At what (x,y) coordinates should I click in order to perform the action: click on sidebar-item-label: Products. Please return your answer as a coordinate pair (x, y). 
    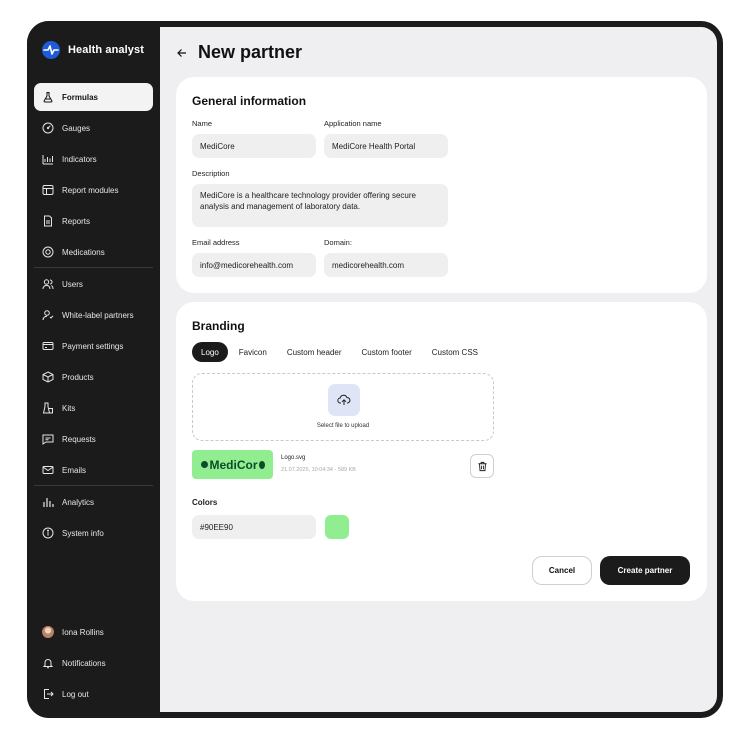
    Looking at the image, I should click on (78, 377).